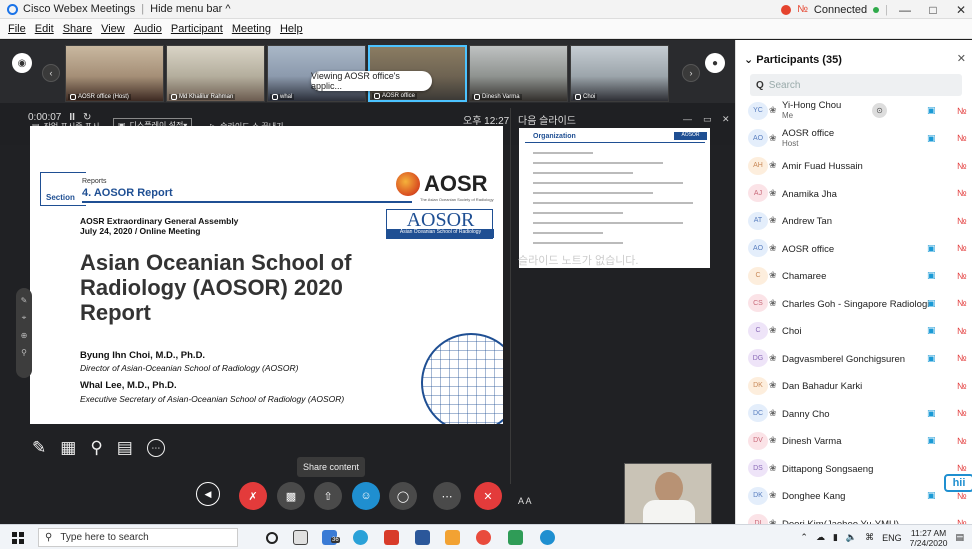 The width and height of the screenshot is (972, 549). I want to click on participants-button: ☺, so click(366, 496).